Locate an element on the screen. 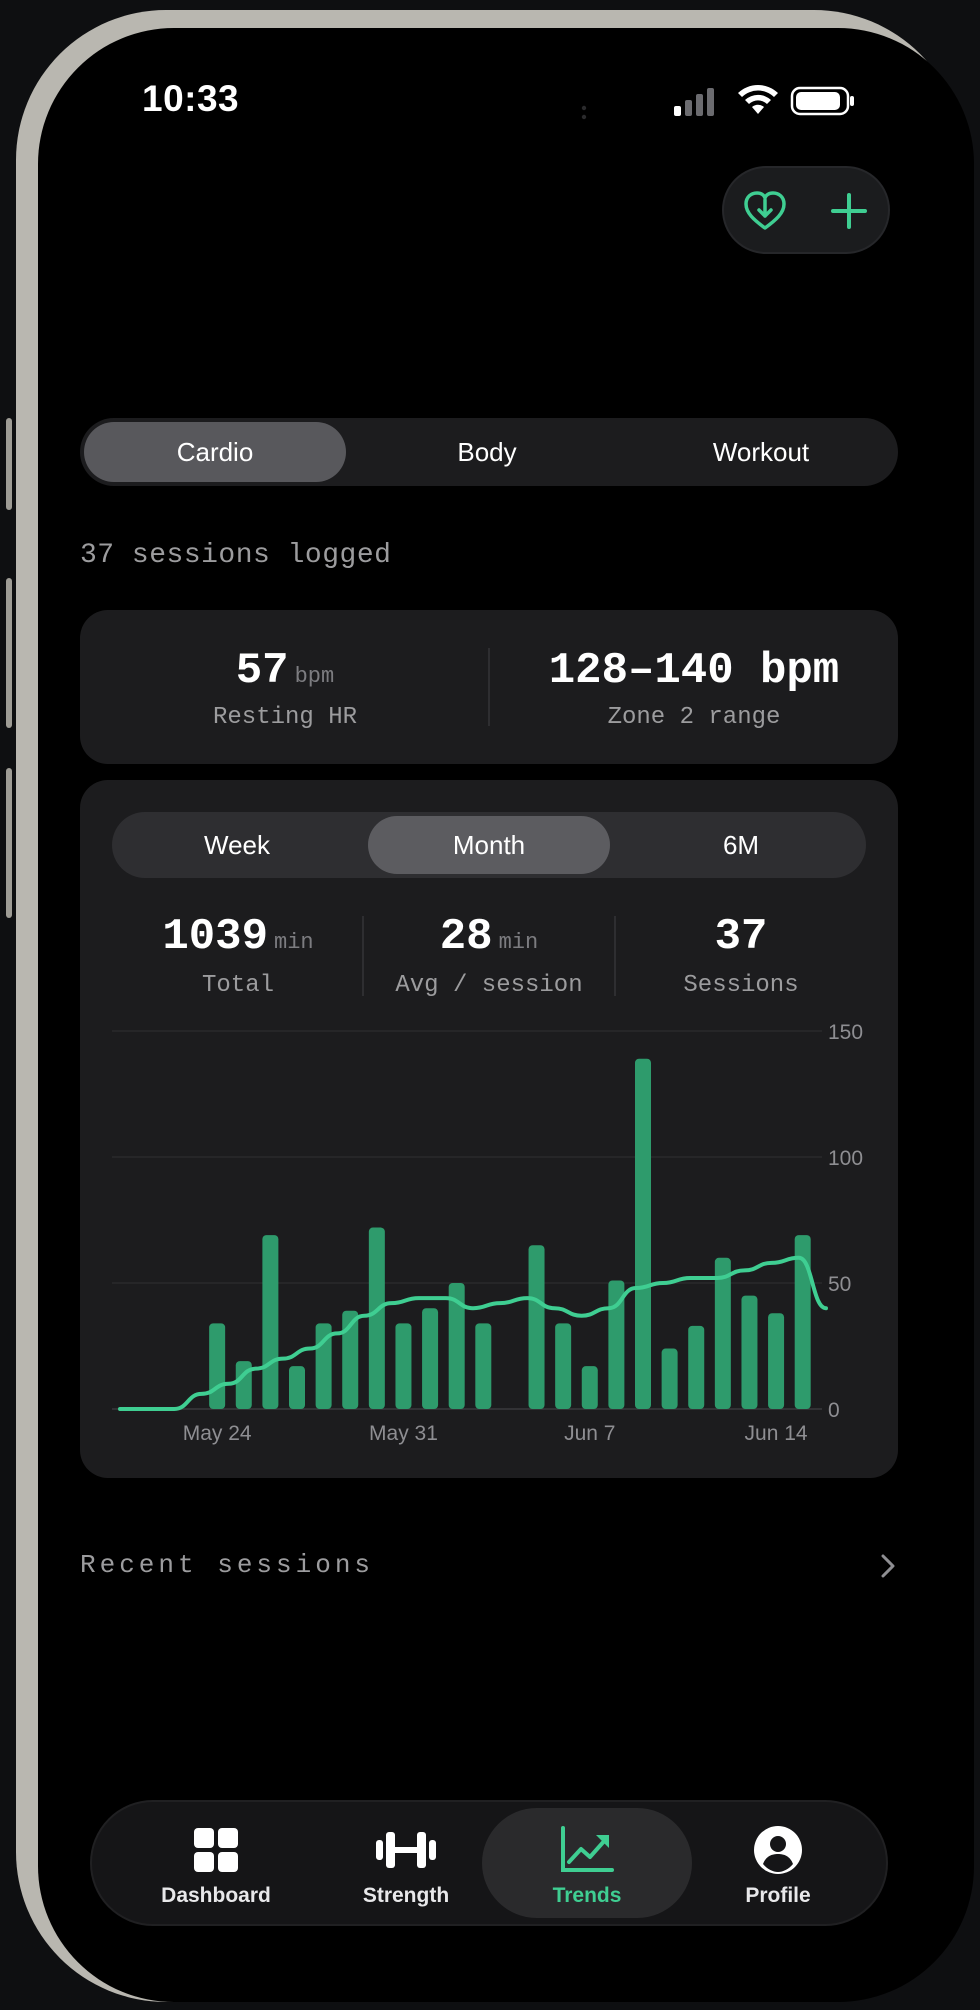  tab-strength: Strength is located at coordinates (406, 1863).